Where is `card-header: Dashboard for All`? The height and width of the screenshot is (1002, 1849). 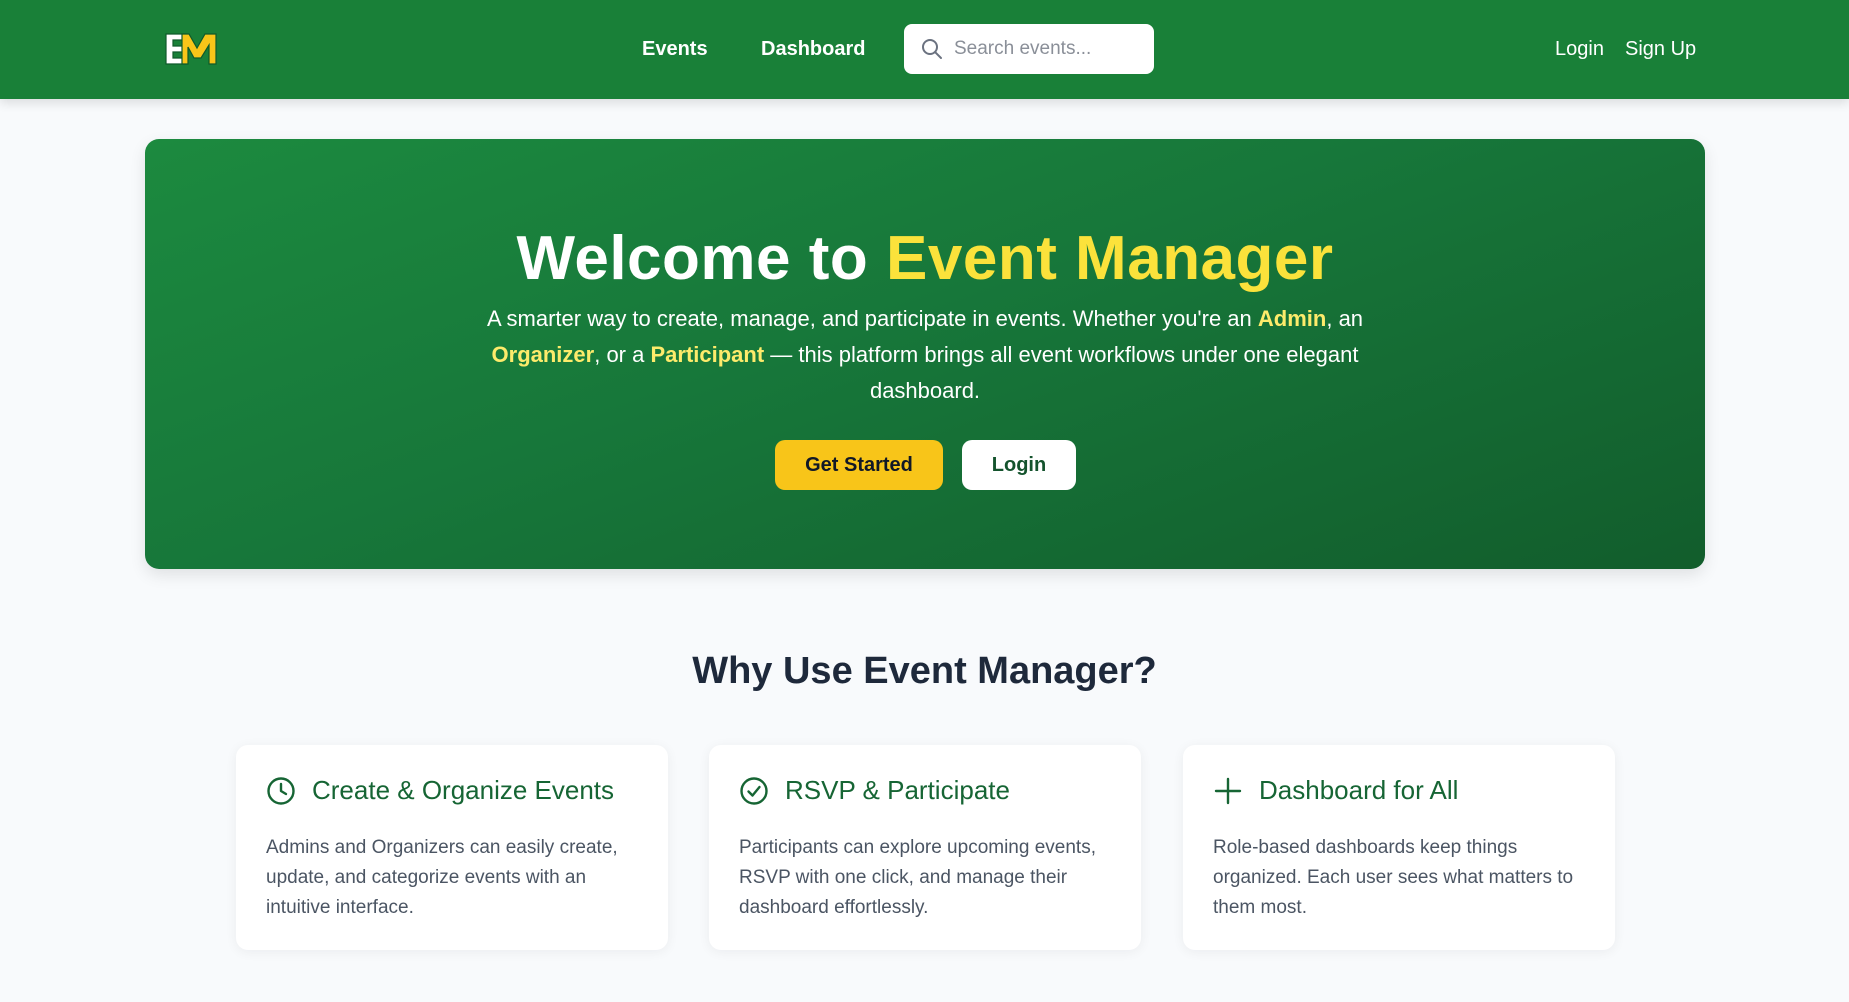 card-header: Dashboard for All is located at coordinates (1335, 790).